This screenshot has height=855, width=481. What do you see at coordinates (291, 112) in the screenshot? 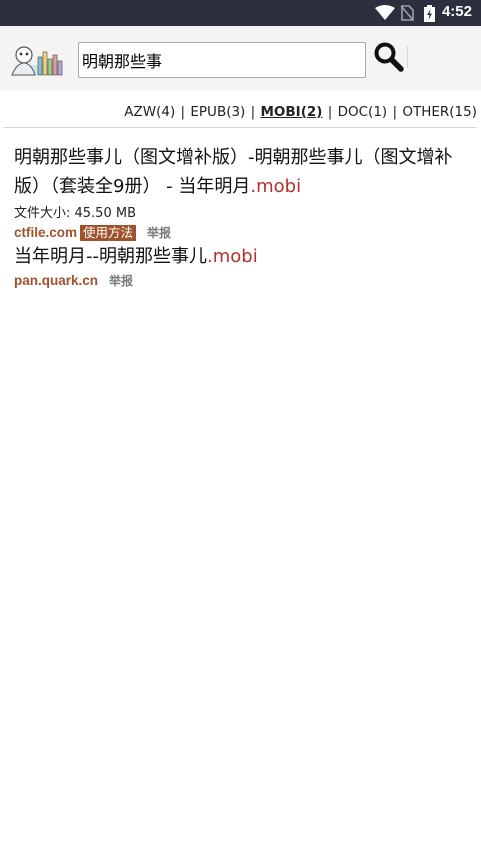
I see `filter-mobi: MOBI(2)` at bounding box center [291, 112].